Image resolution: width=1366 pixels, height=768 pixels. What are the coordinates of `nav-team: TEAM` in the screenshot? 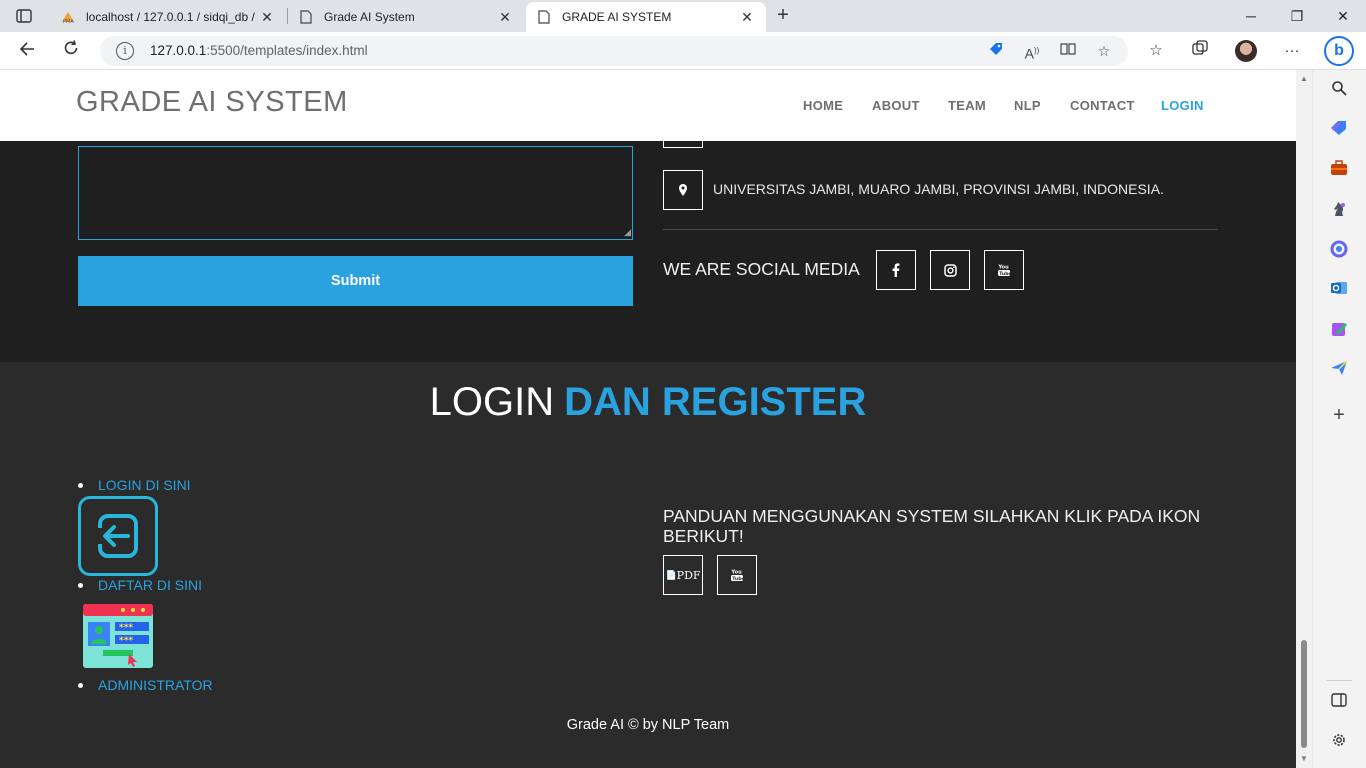 It's located at (967, 105).